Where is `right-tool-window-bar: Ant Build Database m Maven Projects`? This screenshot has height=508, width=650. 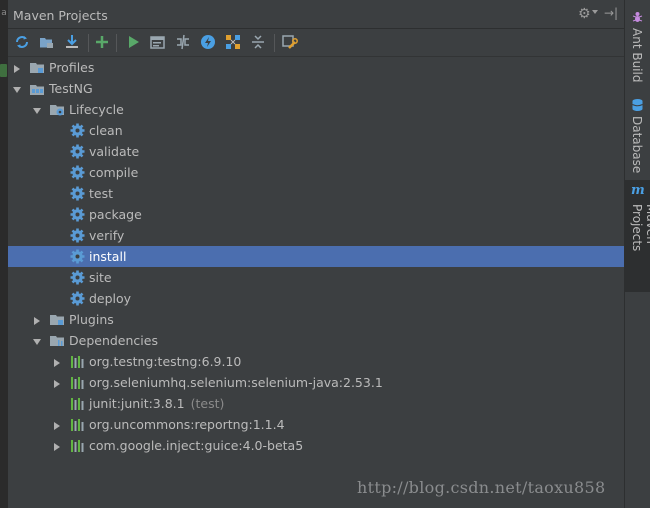
right-tool-window-bar: Ant Build Database m Maven Projects is located at coordinates (637, 254).